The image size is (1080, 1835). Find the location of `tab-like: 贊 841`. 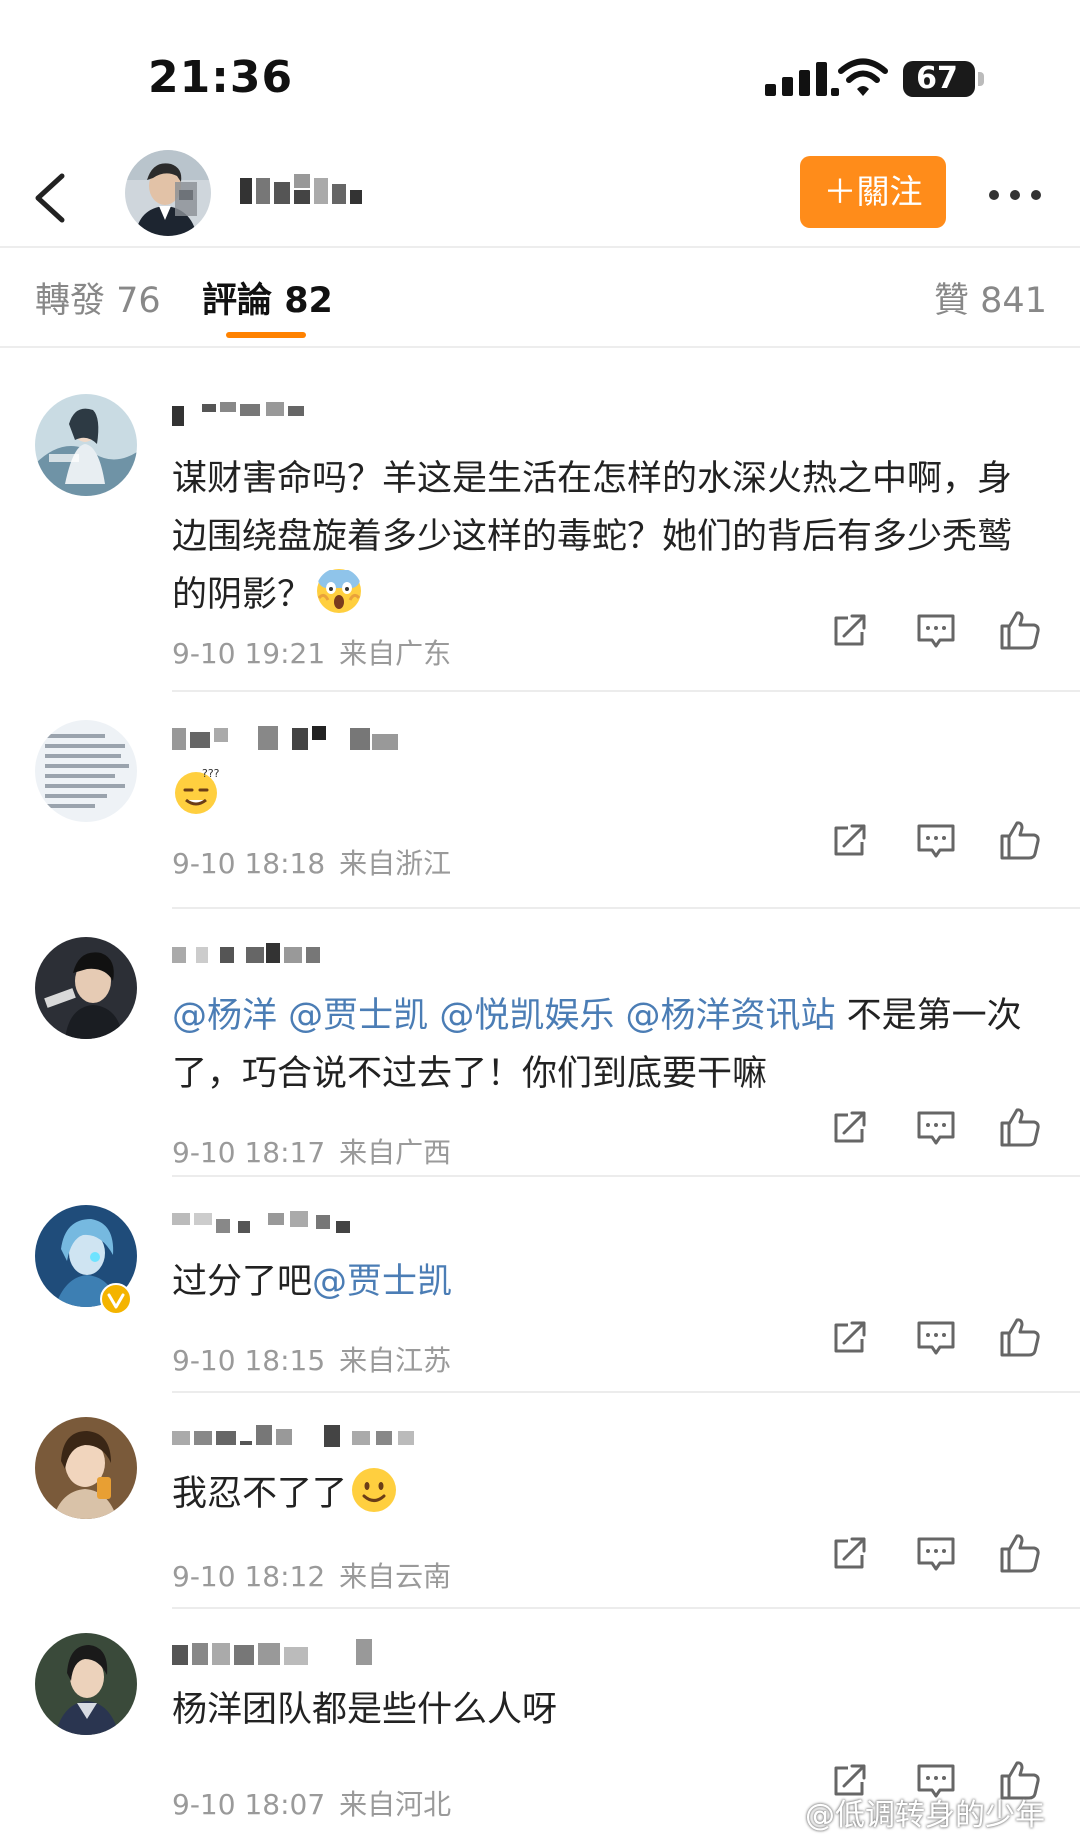

tab-like: 贊 841 is located at coordinates (990, 297).